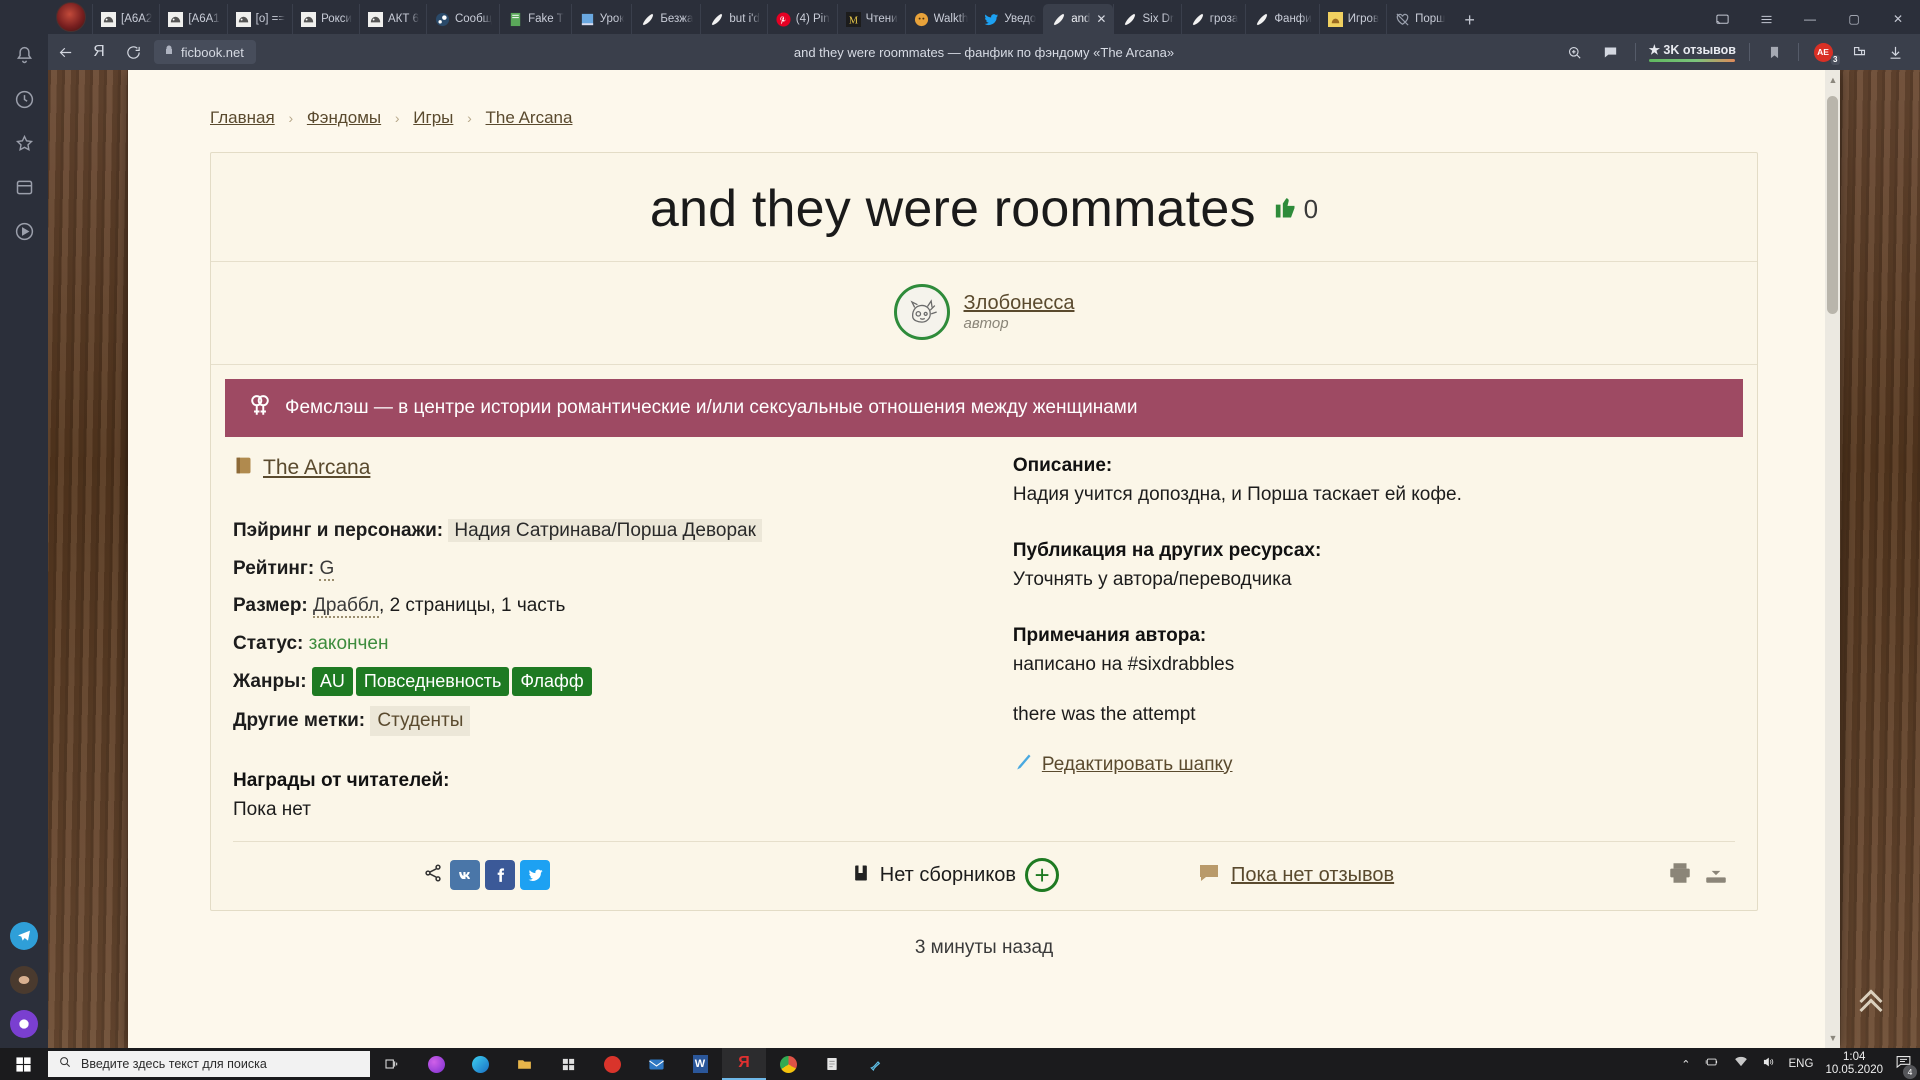 The image size is (1920, 1080). Describe the element at coordinates (1854, 1064) in the screenshot. I see `clock: 1:04 10.05.2020` at that location.